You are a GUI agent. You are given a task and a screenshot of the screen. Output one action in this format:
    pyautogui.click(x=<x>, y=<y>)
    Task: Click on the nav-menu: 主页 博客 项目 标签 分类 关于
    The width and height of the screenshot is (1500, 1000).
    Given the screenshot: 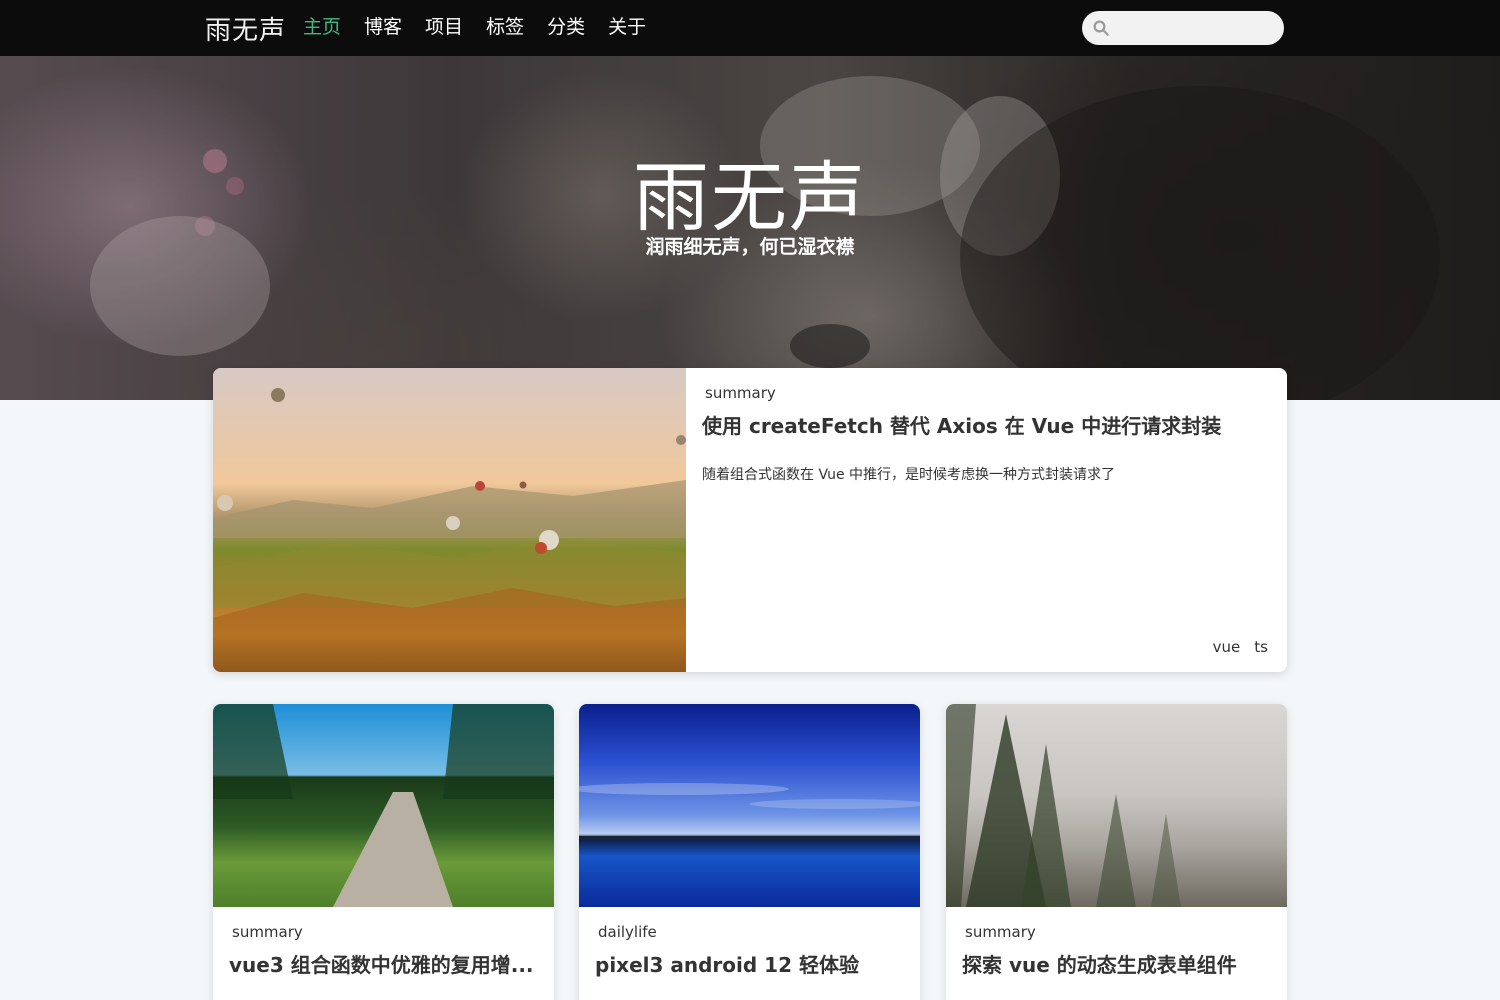 What is the action you would take?
    pyautogui.click(x=486, y=27)
    